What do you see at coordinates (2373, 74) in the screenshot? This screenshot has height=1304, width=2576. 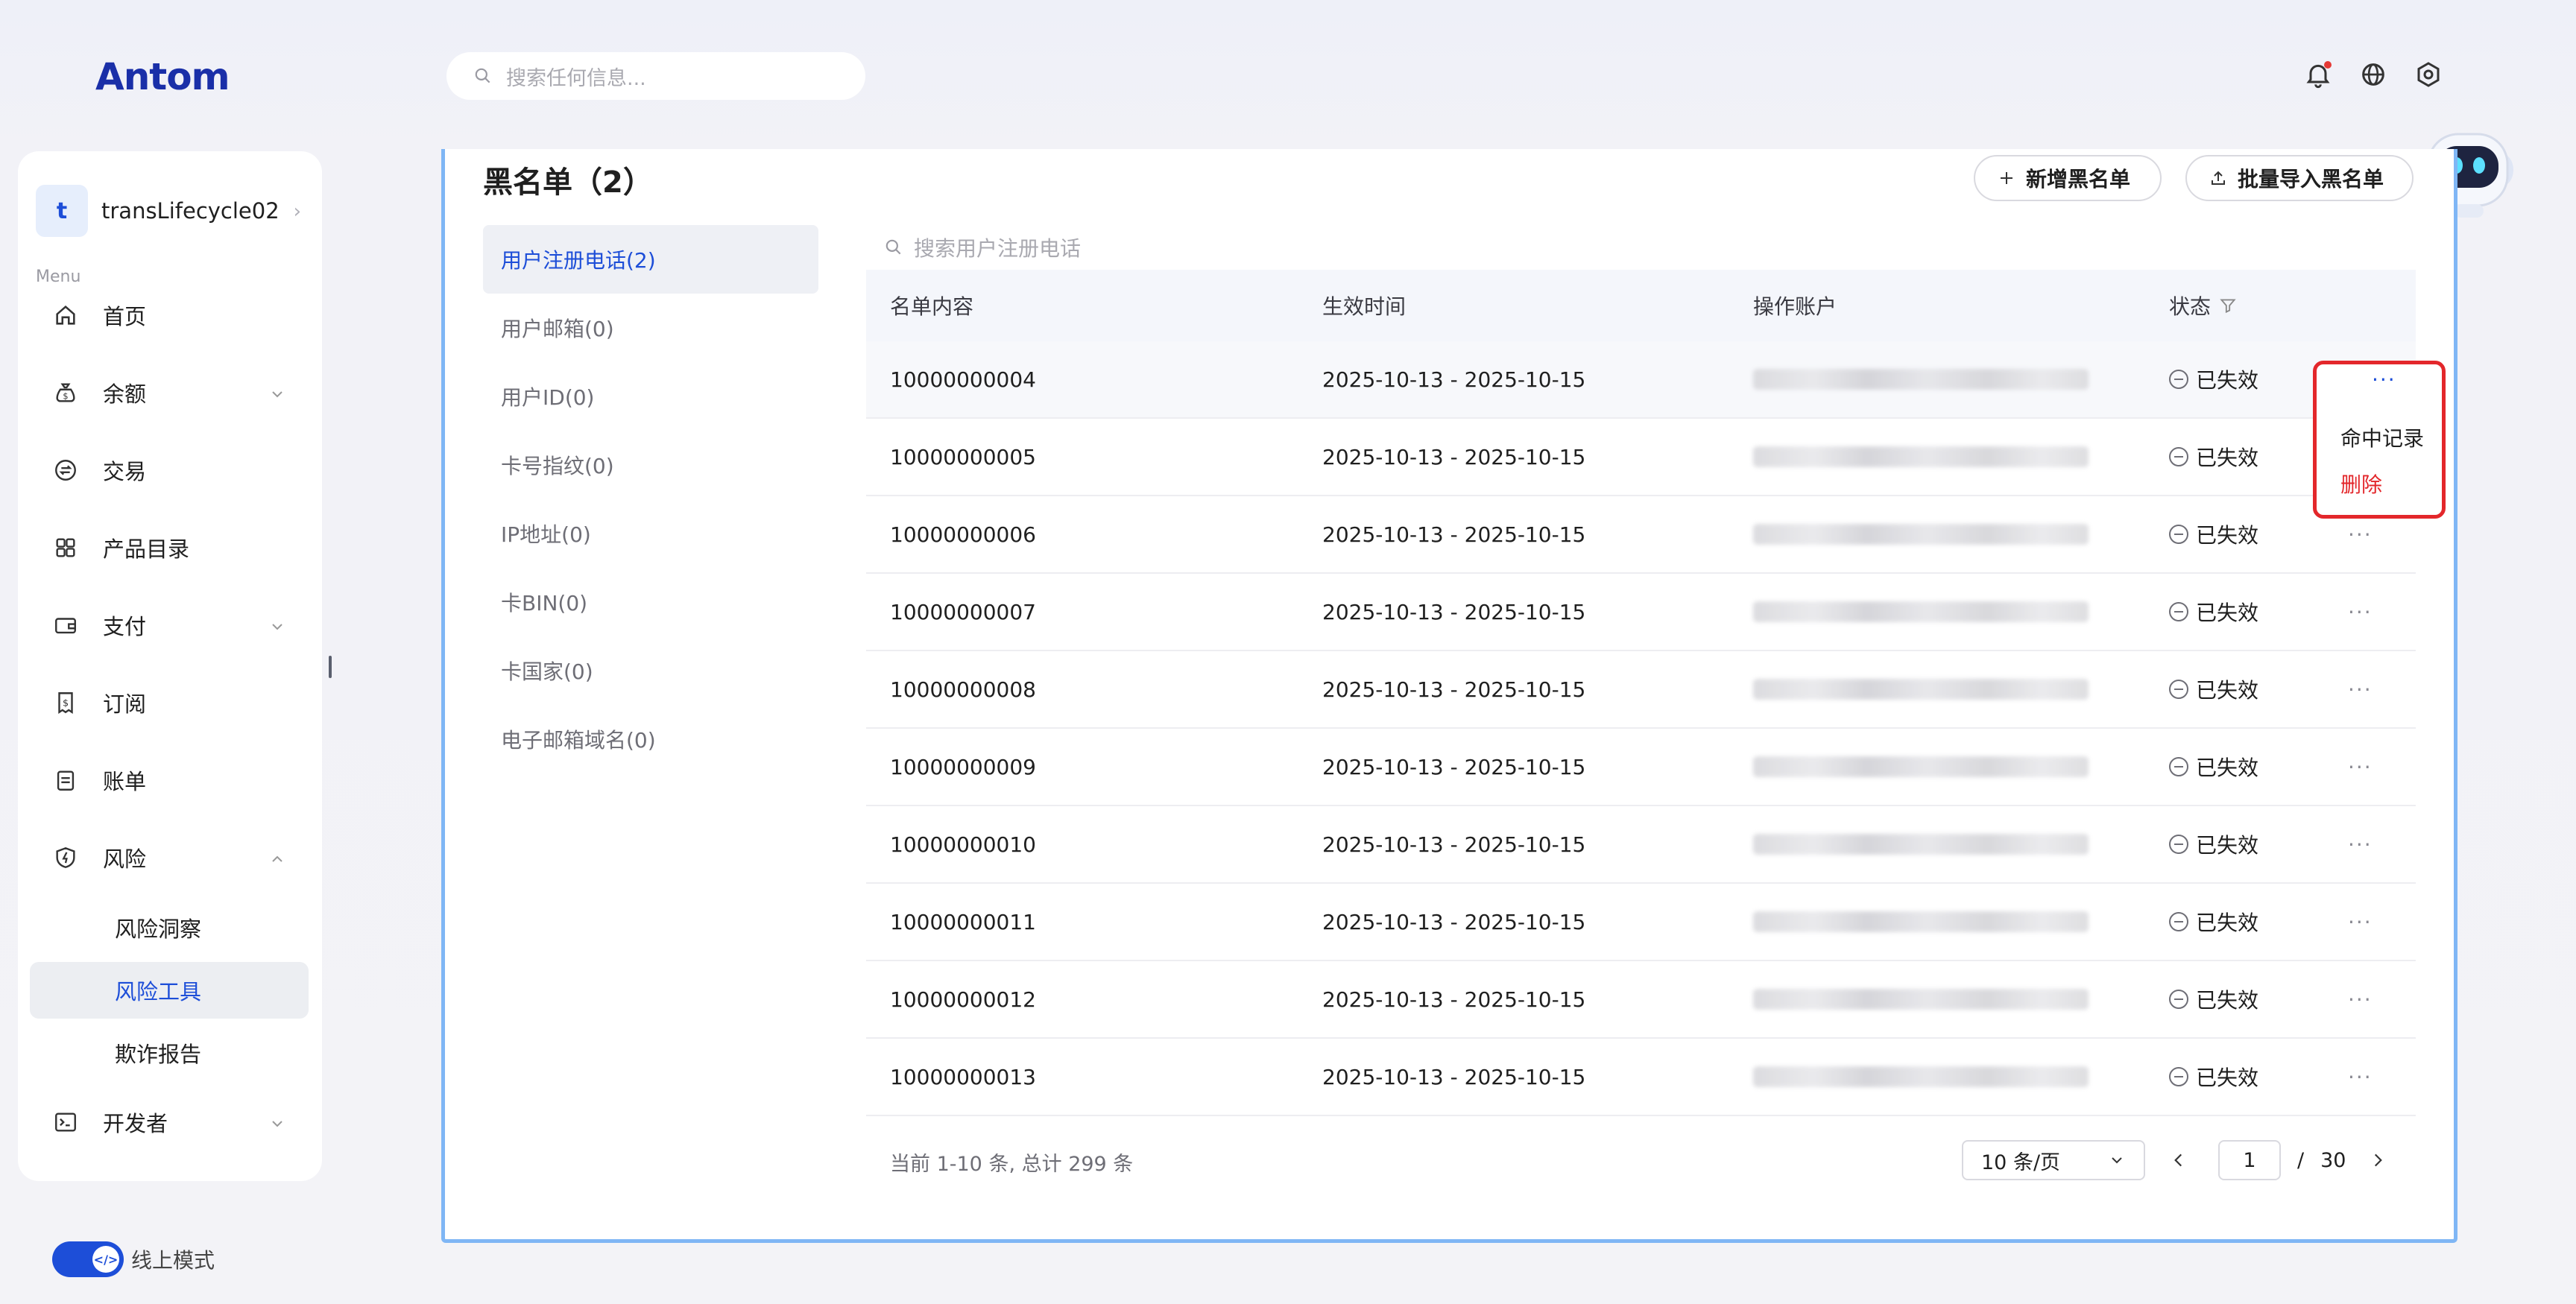 I see `globe-icon` at bounding box center [2373, 74].